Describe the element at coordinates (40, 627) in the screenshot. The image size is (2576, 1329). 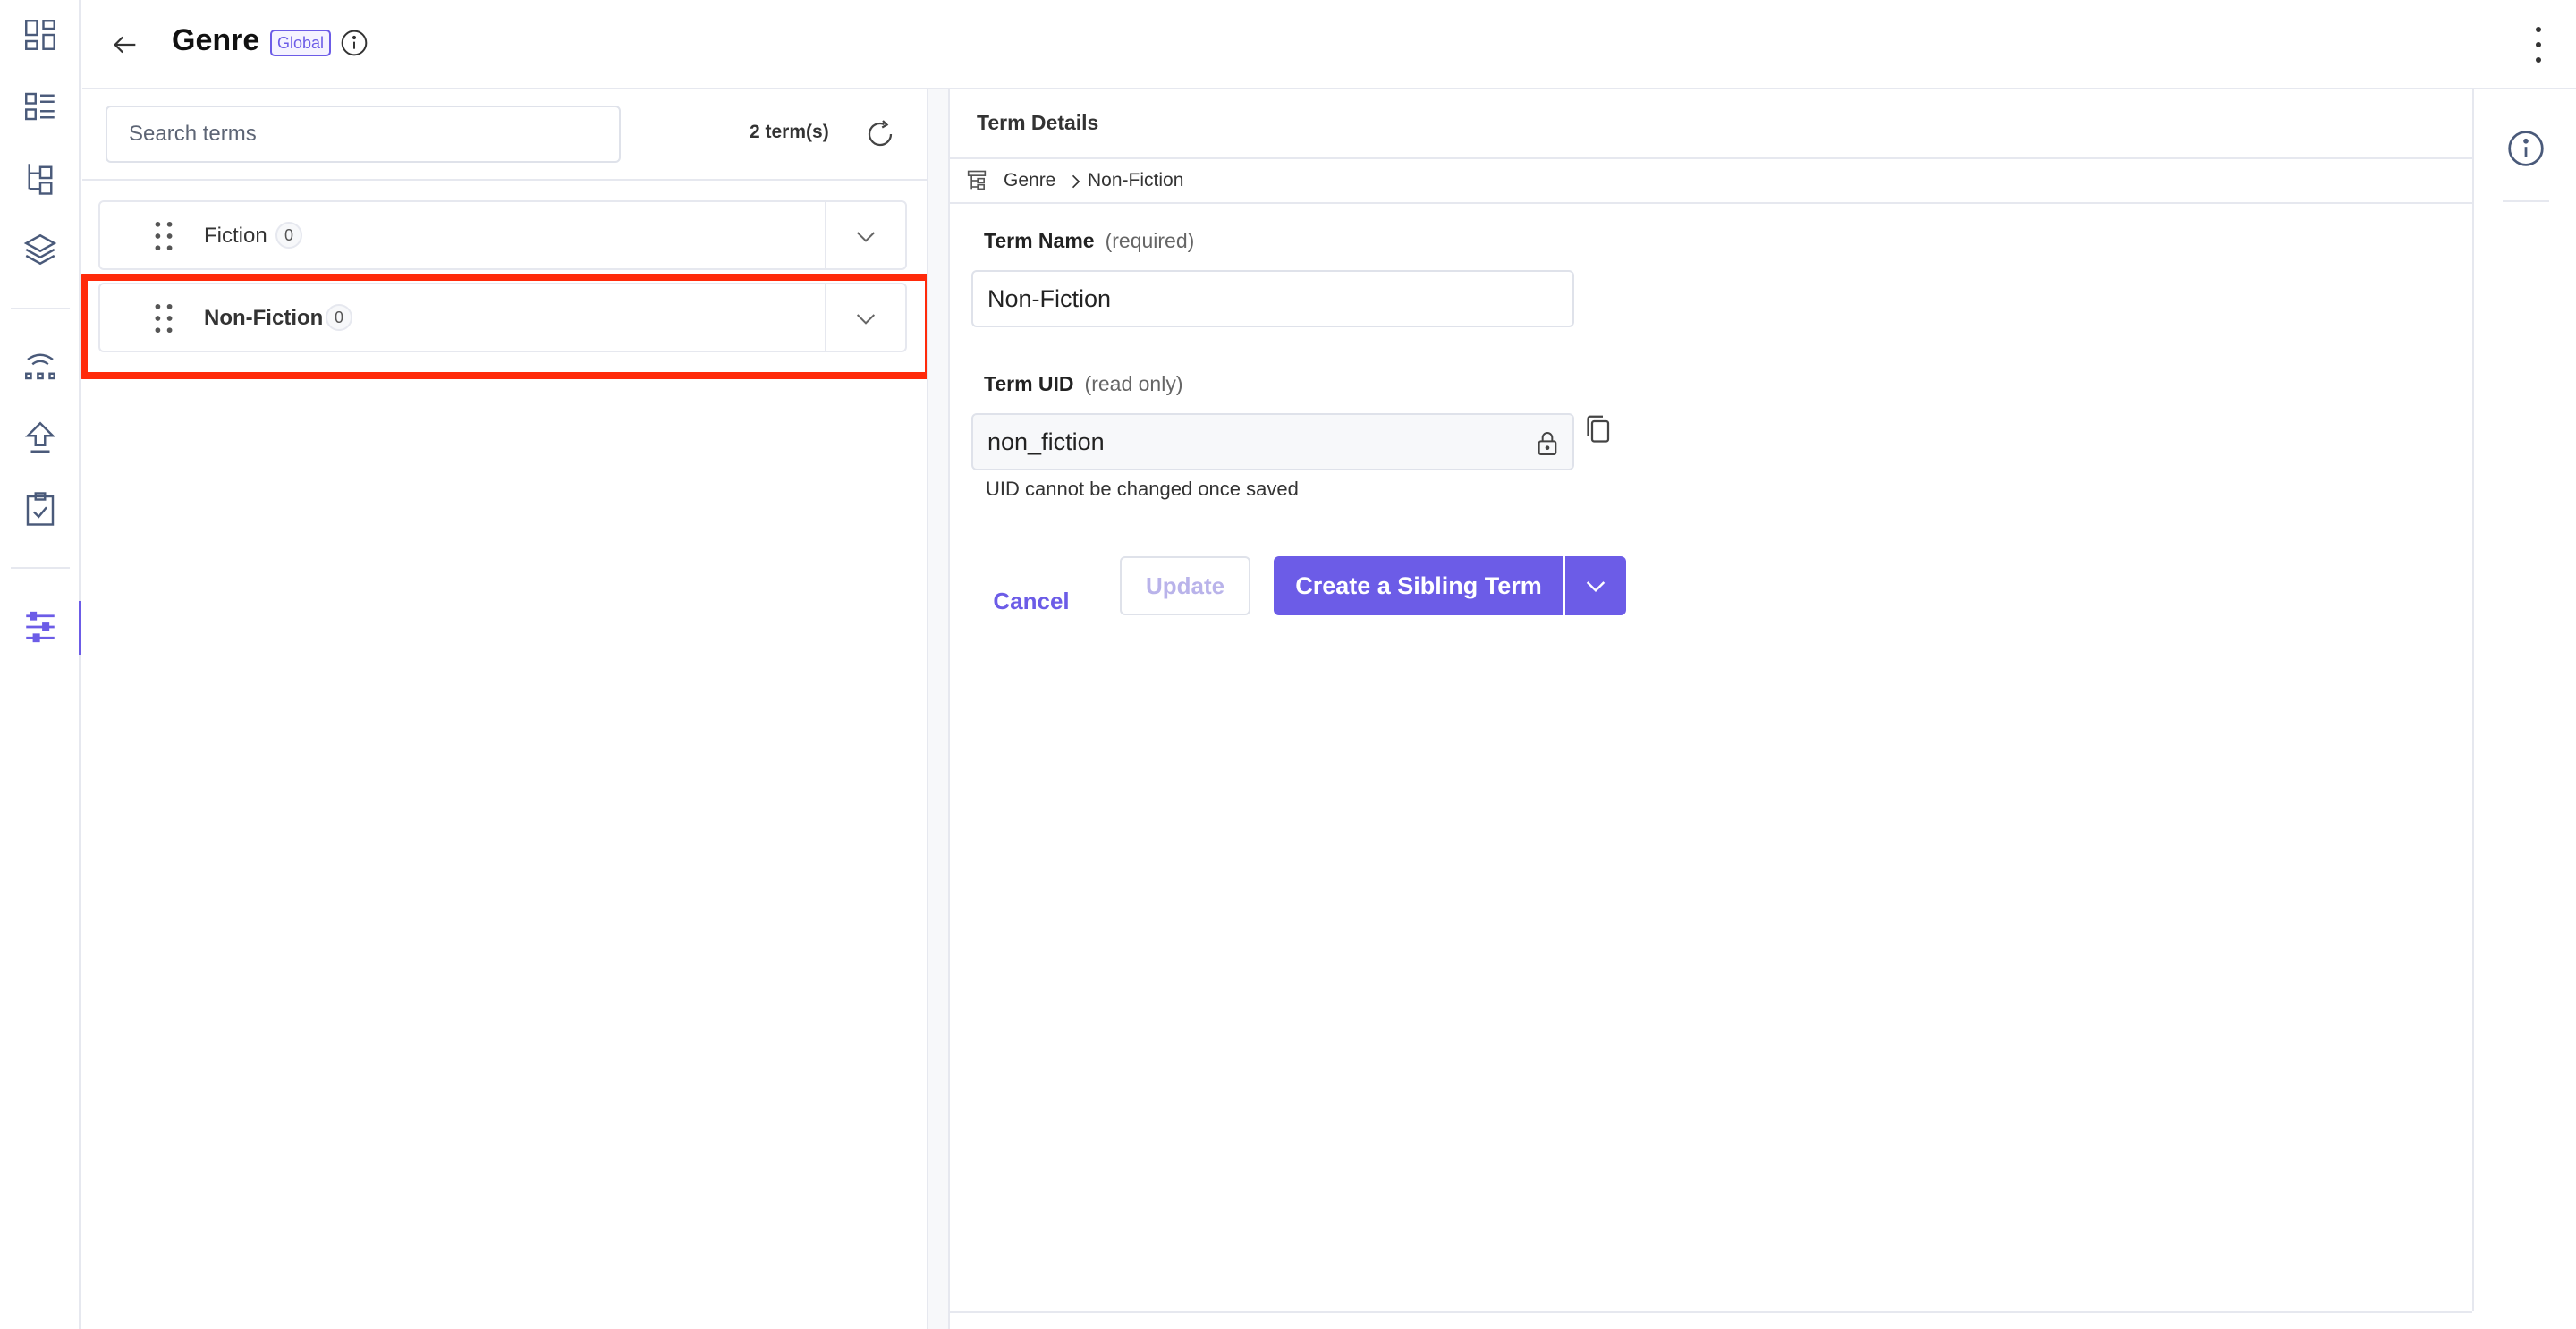
I see `settings-sliders-icon` at that location.